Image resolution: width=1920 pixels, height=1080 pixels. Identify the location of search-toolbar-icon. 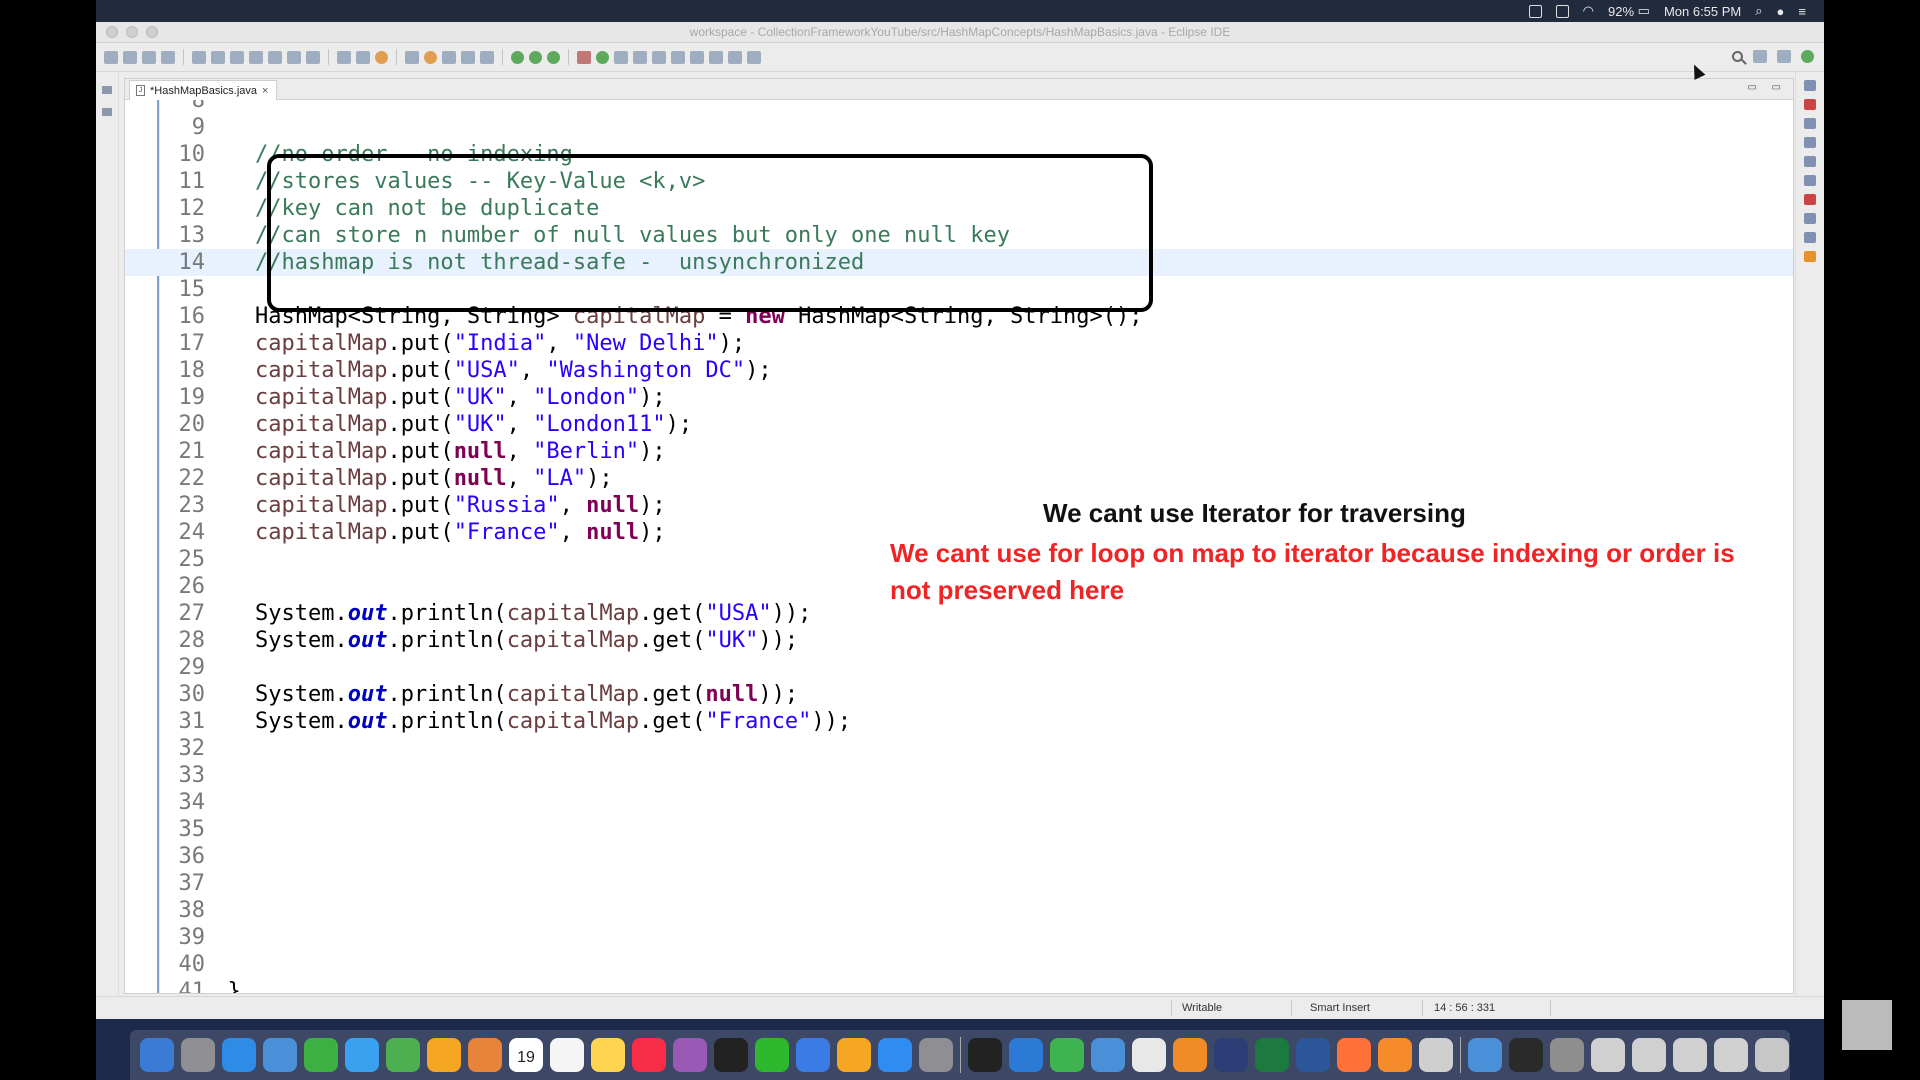
(640, 57).